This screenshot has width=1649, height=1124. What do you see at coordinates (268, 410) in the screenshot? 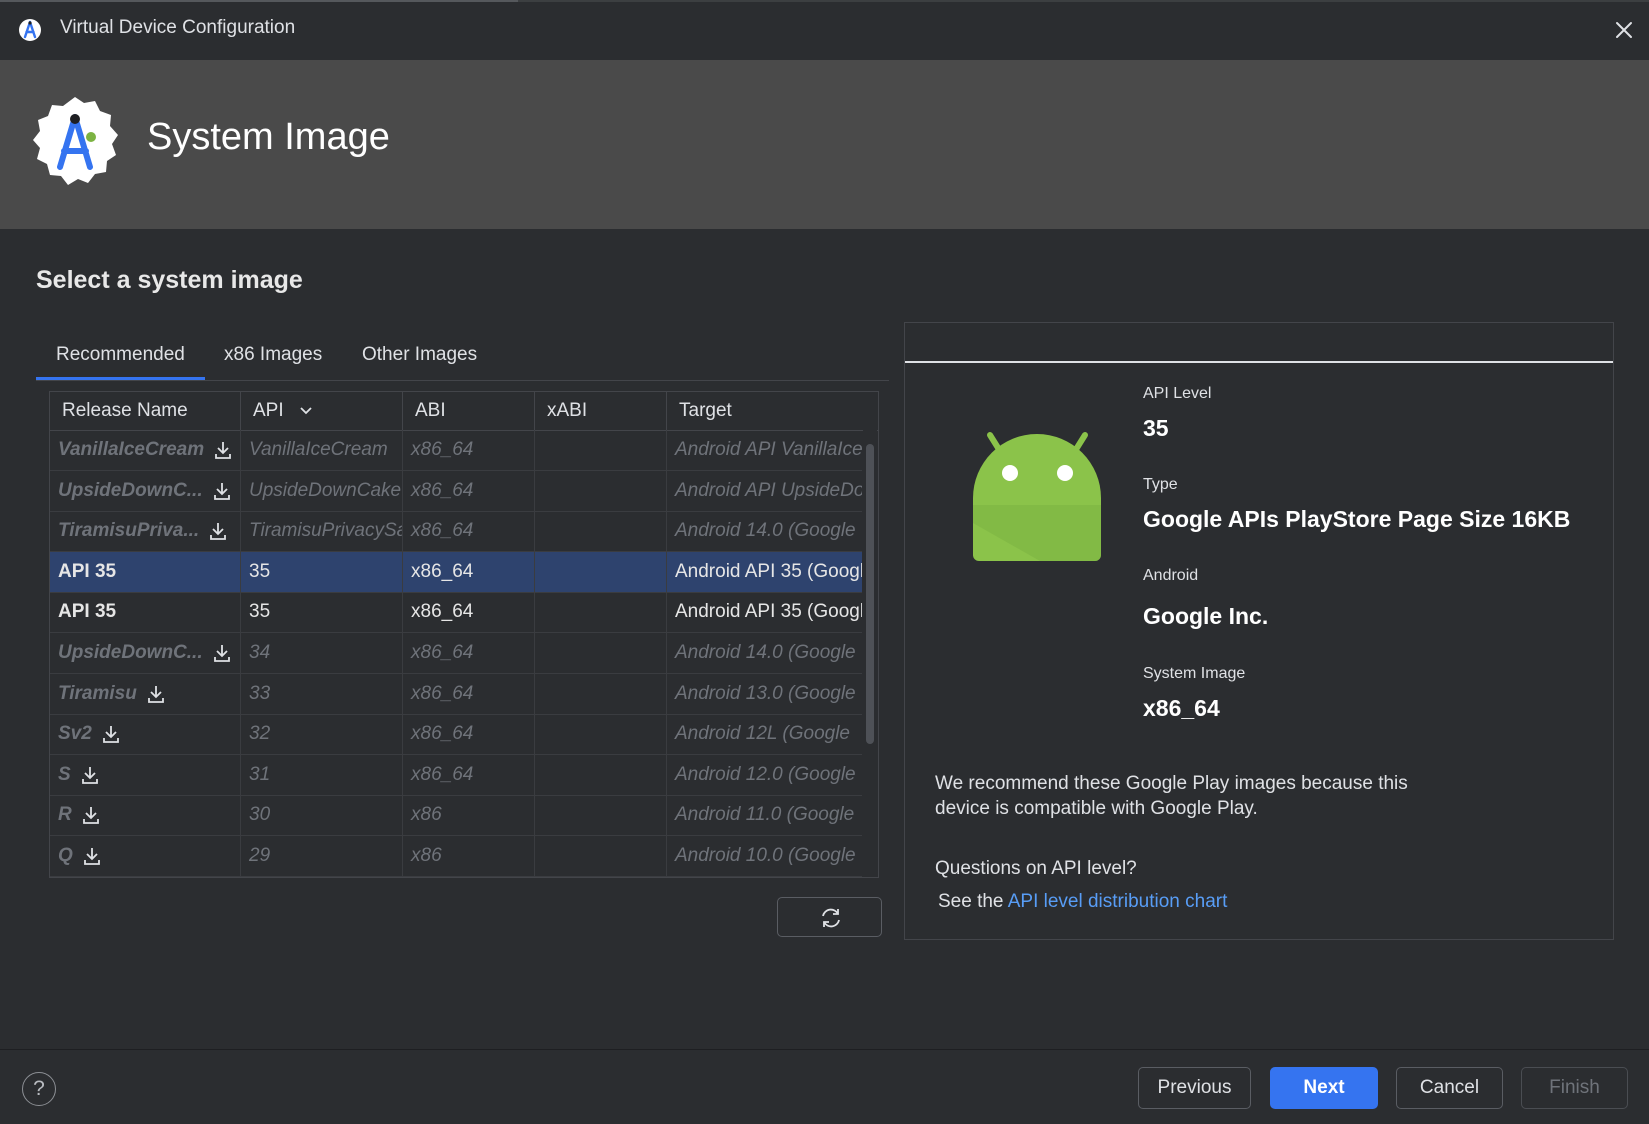
I see `column-header-label: API` at bounding box center [268, 410].